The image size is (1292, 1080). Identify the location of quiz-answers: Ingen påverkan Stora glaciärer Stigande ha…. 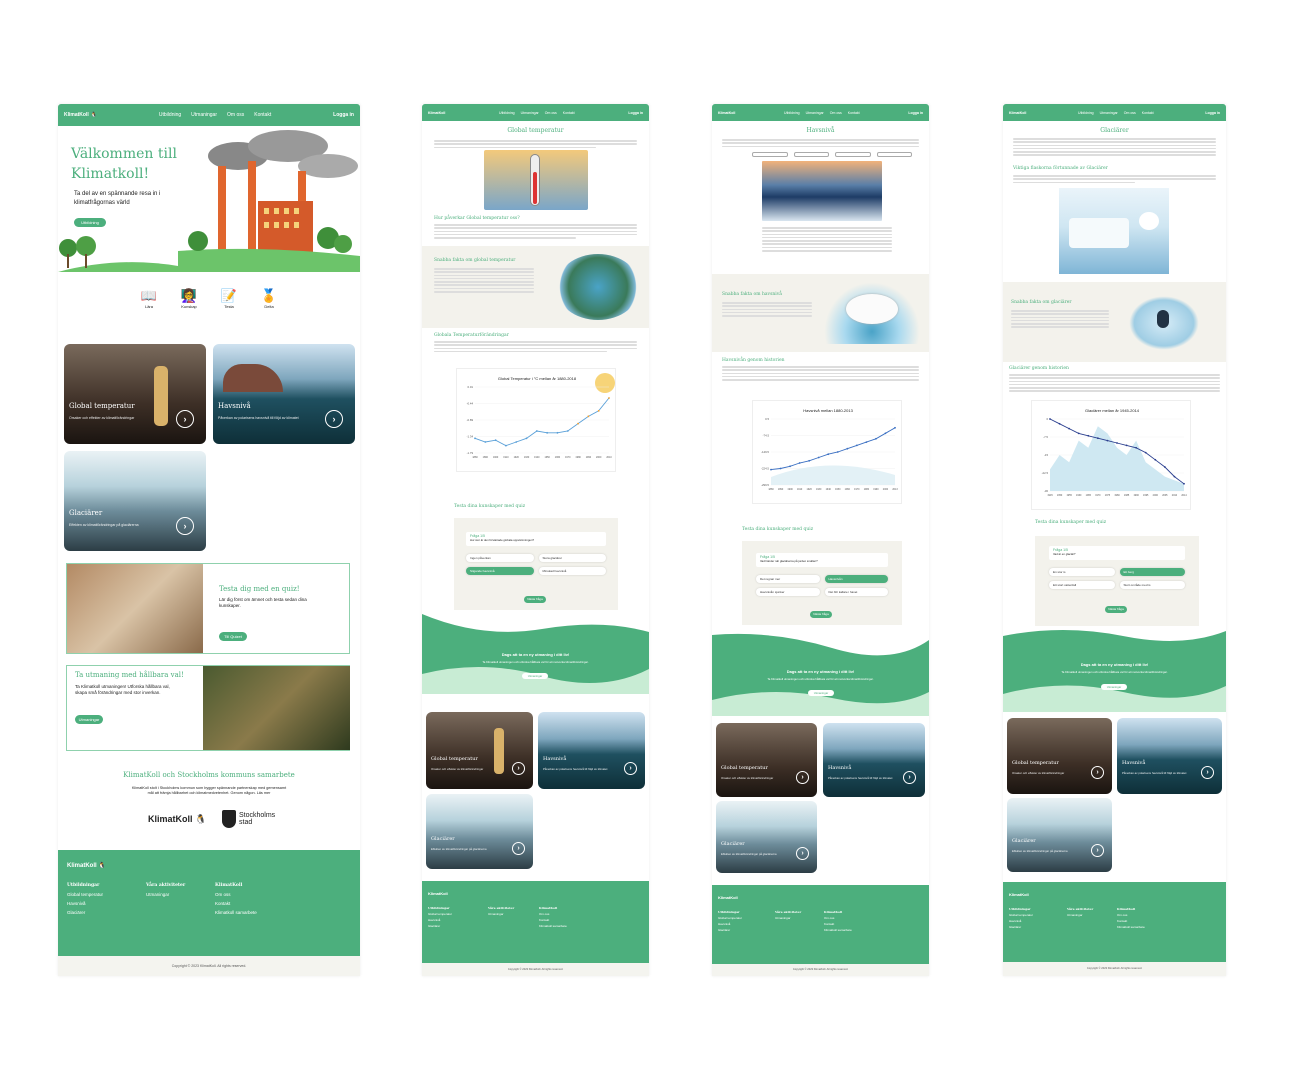
(536, 564).